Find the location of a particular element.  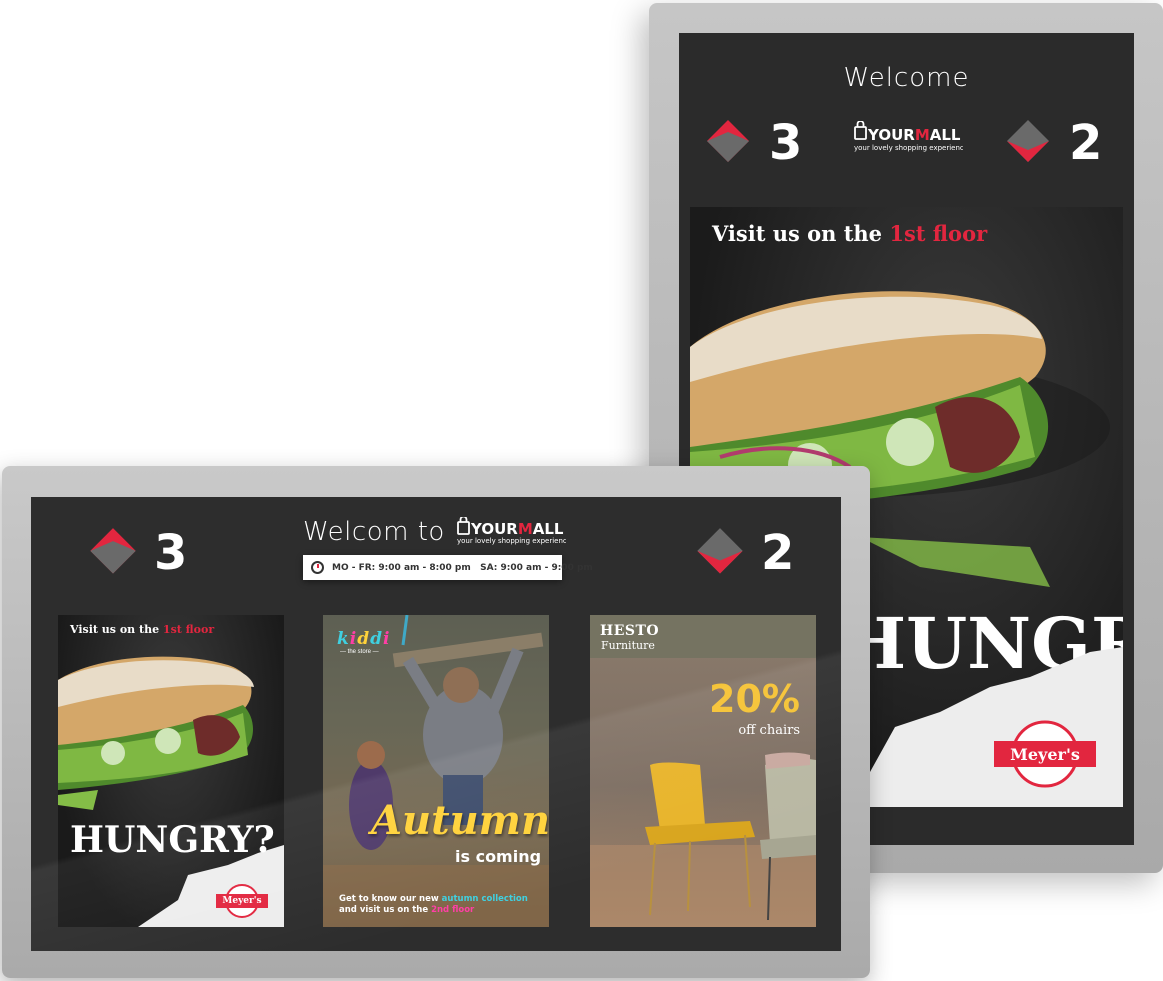

kids-photo is located at coordinates (436, 771).